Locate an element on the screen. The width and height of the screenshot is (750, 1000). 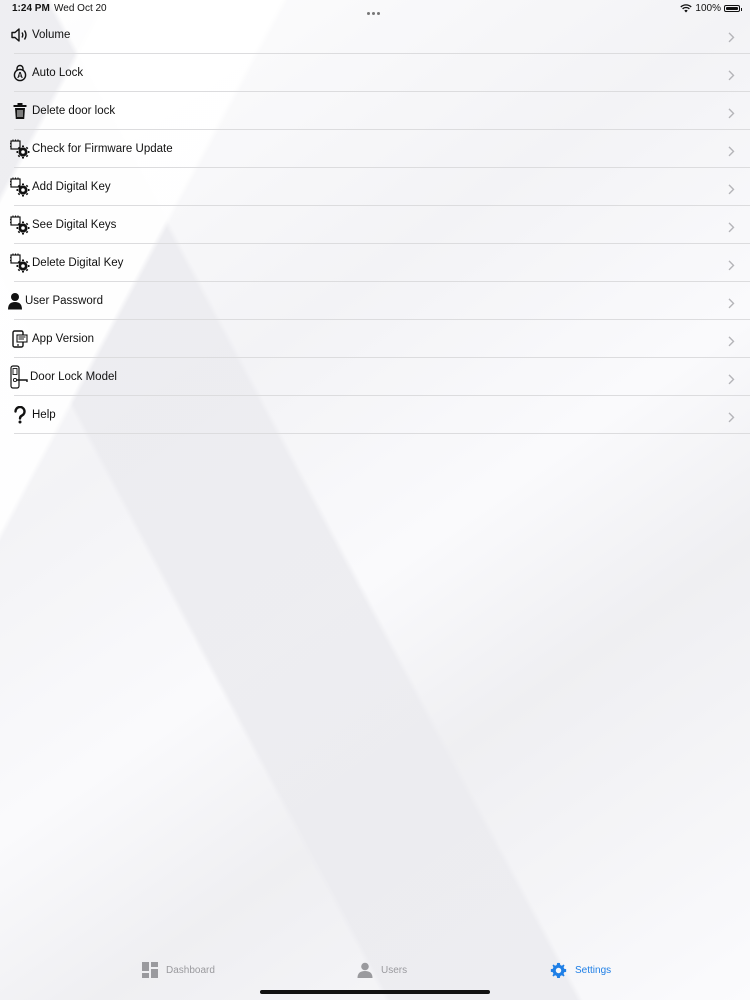
svg-text: A is located at coordinates (20, 75).